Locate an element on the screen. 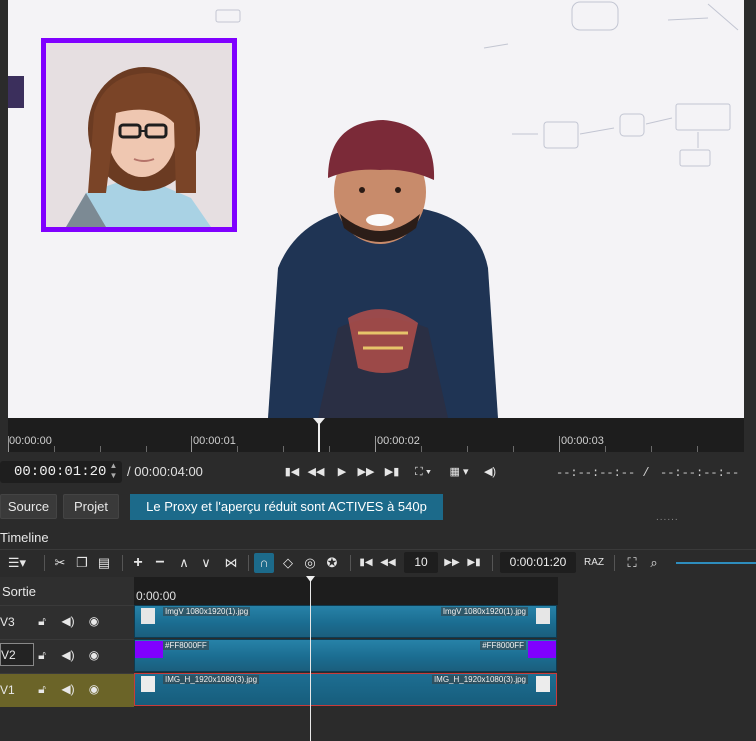 This screenshot has height=741, width=756. track-name: V3 is located at coordinates (7, 622).